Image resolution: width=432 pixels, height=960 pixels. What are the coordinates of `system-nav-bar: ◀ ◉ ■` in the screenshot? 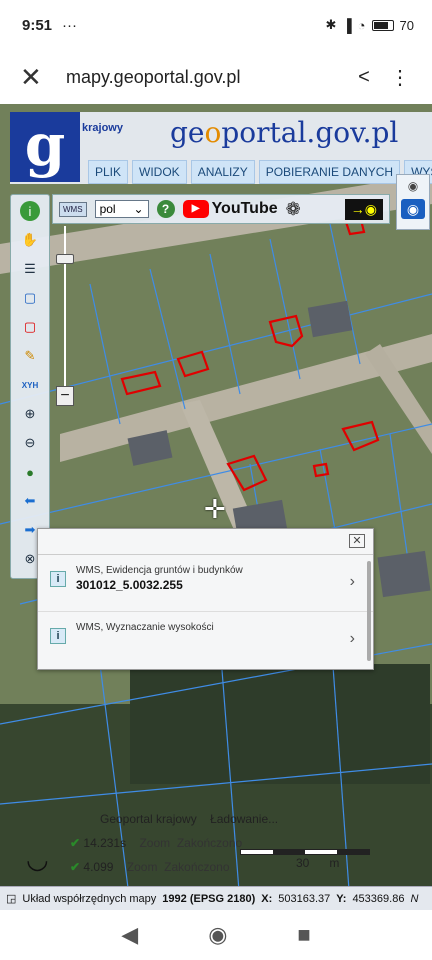 It's located at (216, 935).